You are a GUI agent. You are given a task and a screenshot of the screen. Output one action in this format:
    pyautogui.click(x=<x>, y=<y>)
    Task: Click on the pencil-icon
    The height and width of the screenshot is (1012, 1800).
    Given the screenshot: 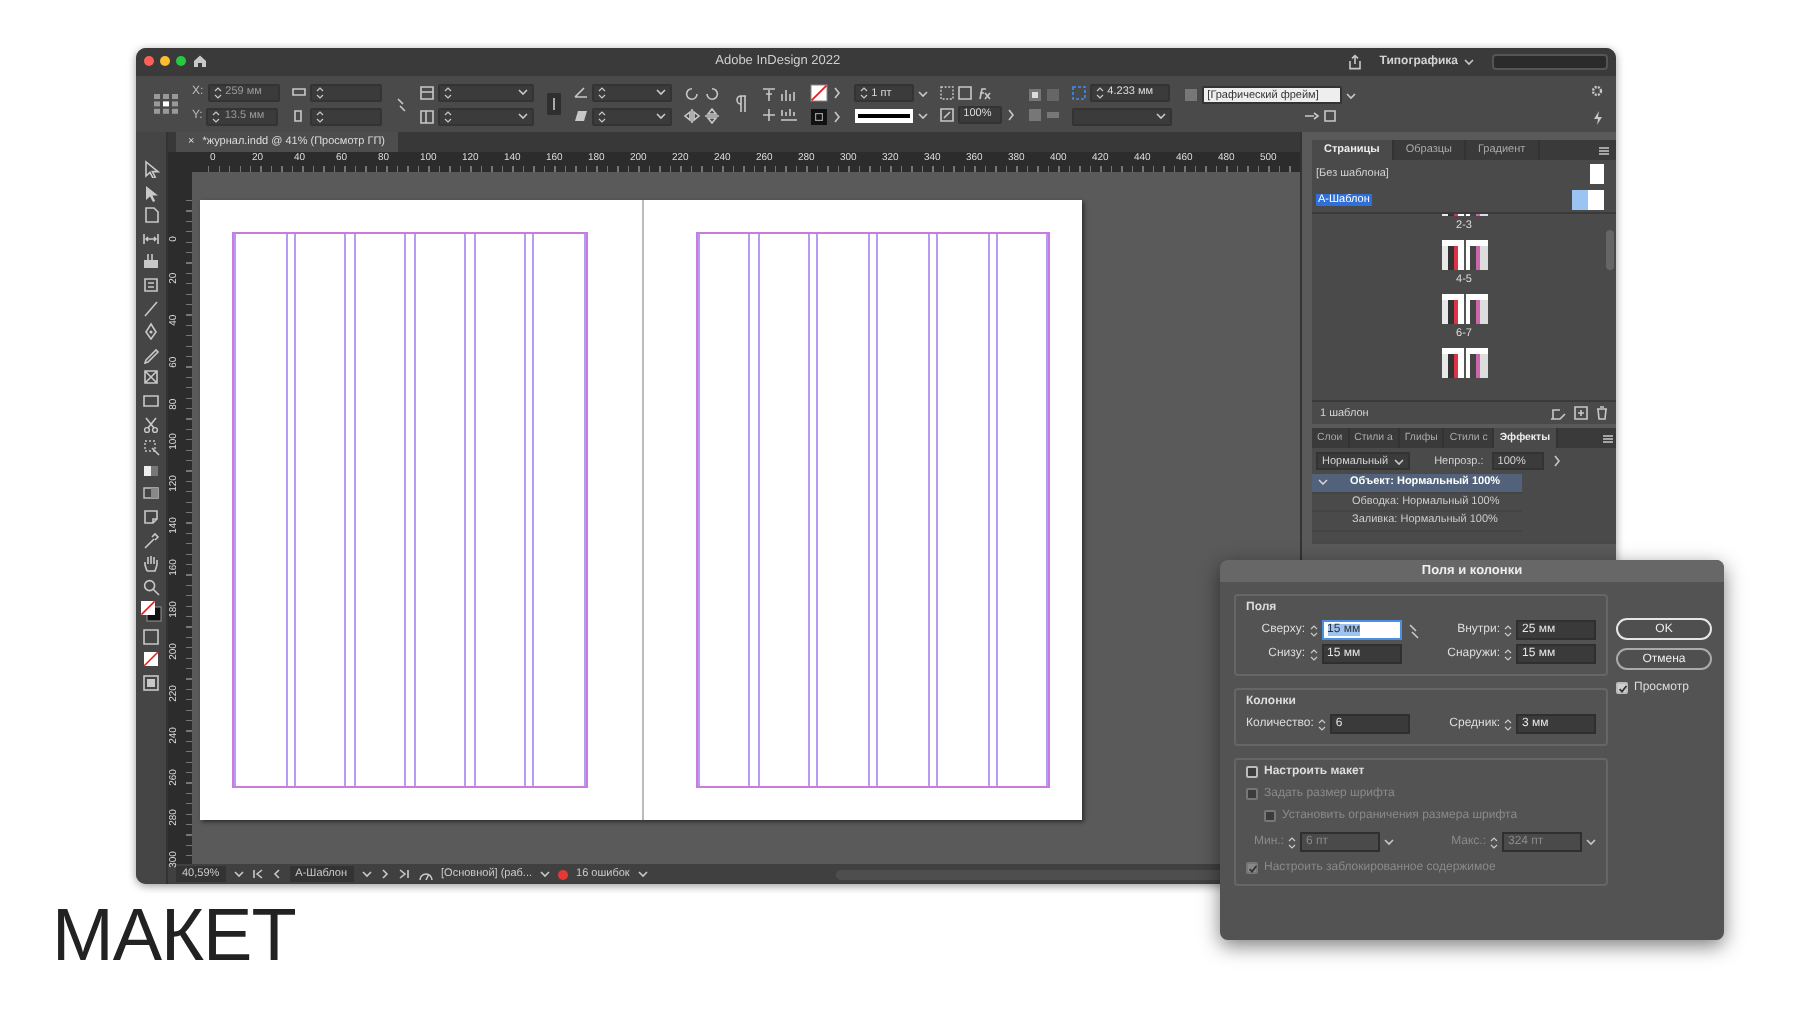 What is the action you would take?
    pyautogui.click(x=151, y=354)
    